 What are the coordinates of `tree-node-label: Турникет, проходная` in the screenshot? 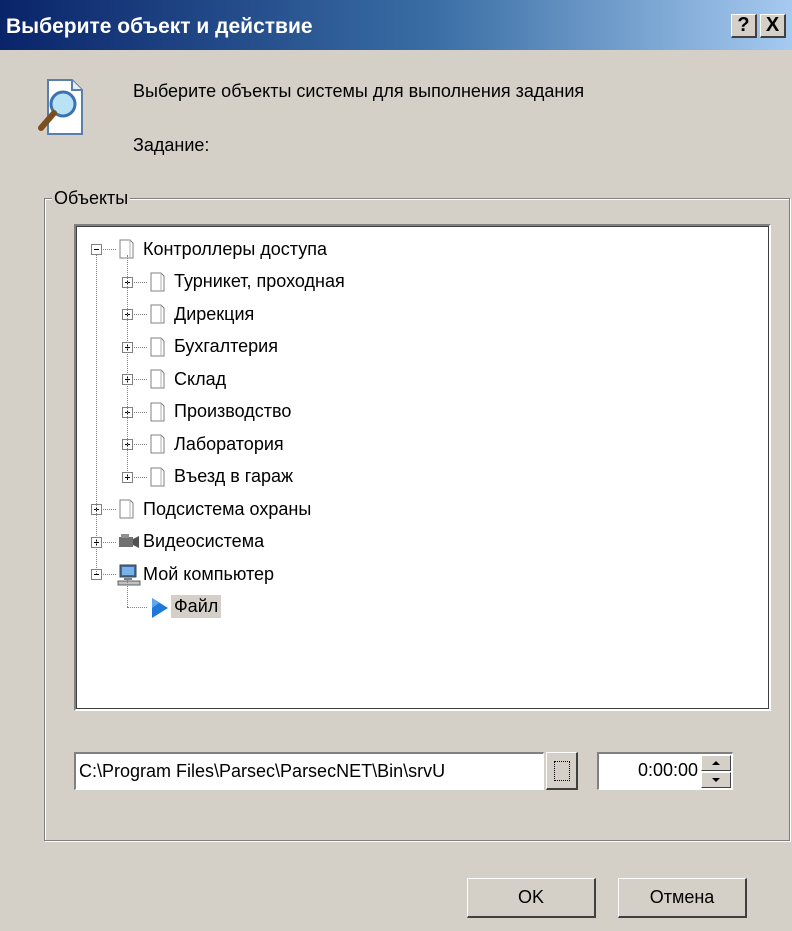 It's located at (259, 281).